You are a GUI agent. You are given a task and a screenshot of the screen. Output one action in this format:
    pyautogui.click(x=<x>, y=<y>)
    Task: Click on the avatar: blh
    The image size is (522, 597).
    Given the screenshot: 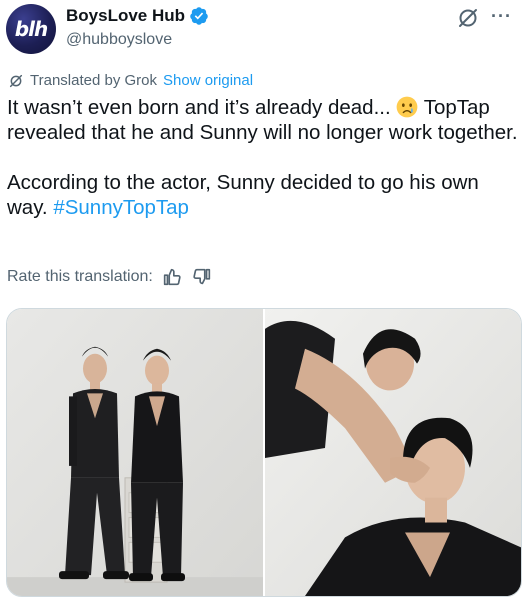 What is the action you would take?
    pyautogui.click(x=31, y=29)
    